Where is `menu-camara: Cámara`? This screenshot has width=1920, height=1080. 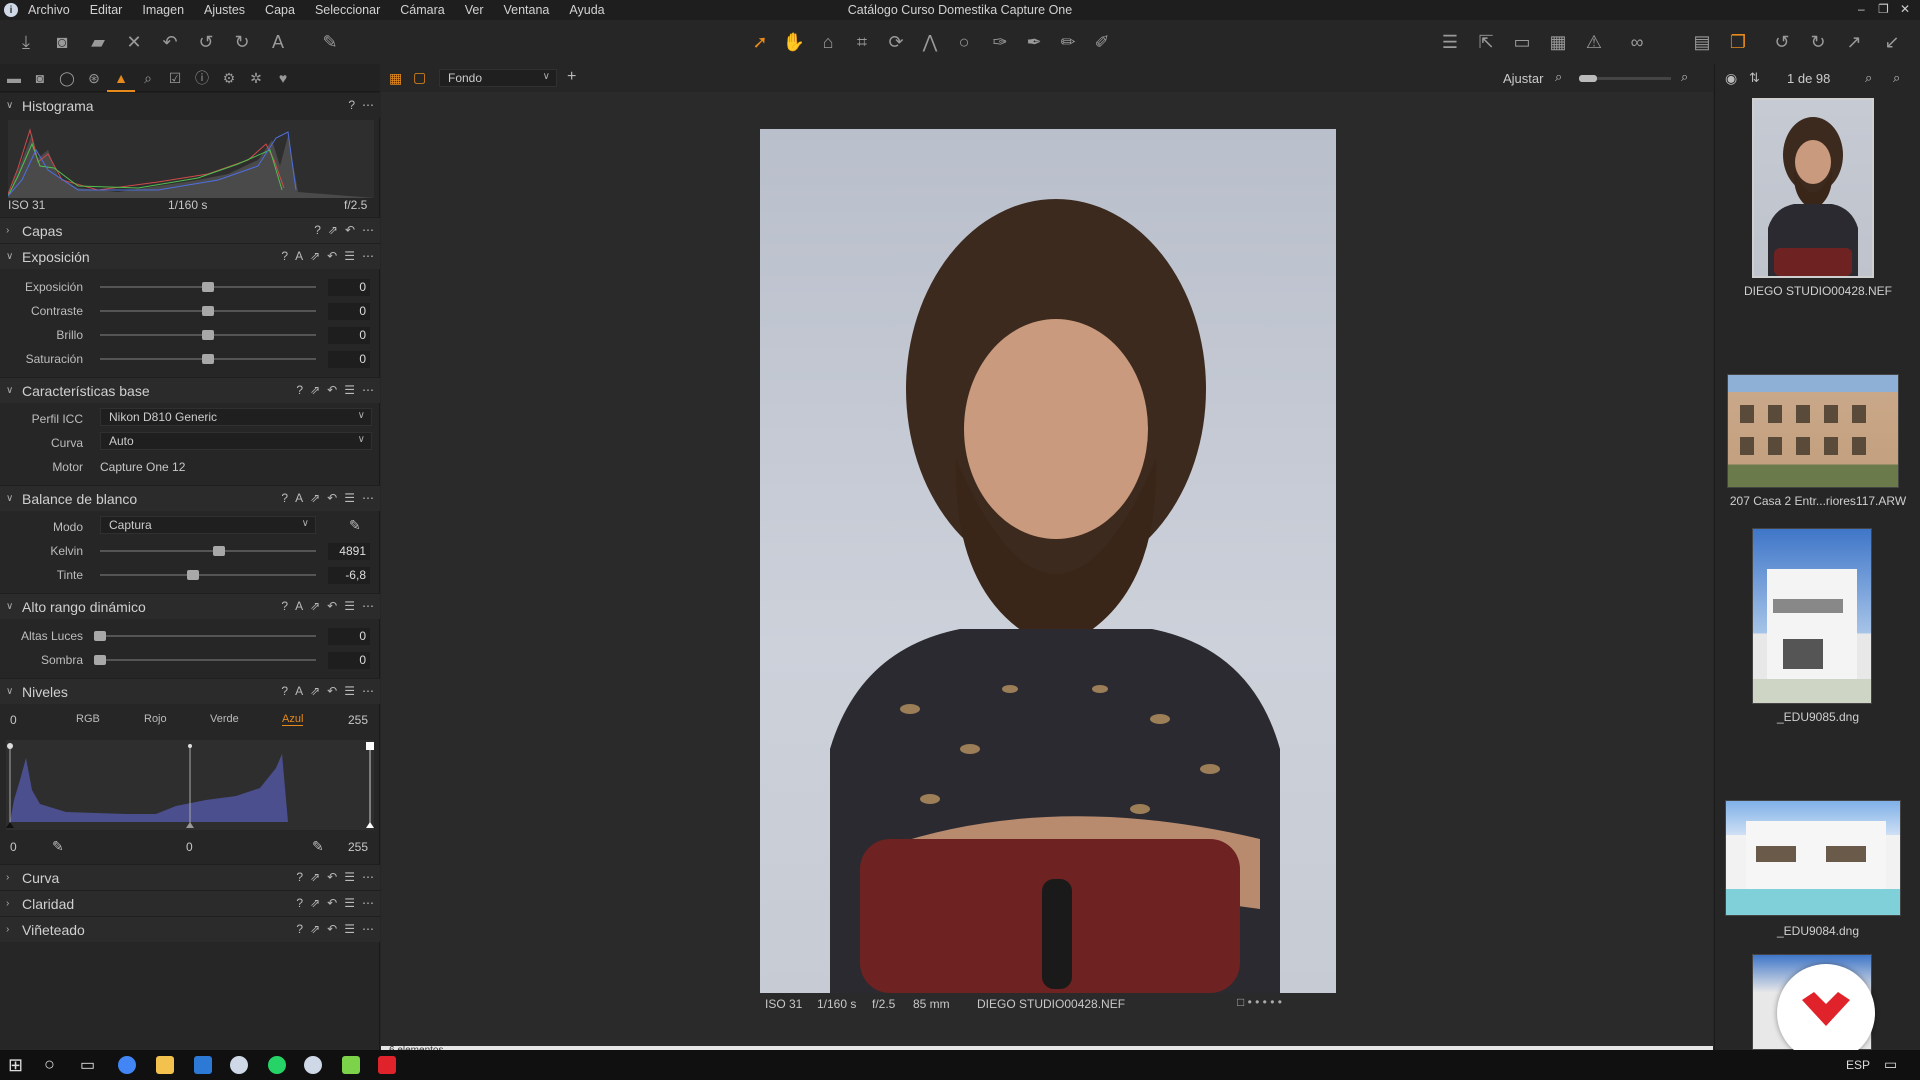 menu-camara: Cámara is located at coordinates (422, 10).